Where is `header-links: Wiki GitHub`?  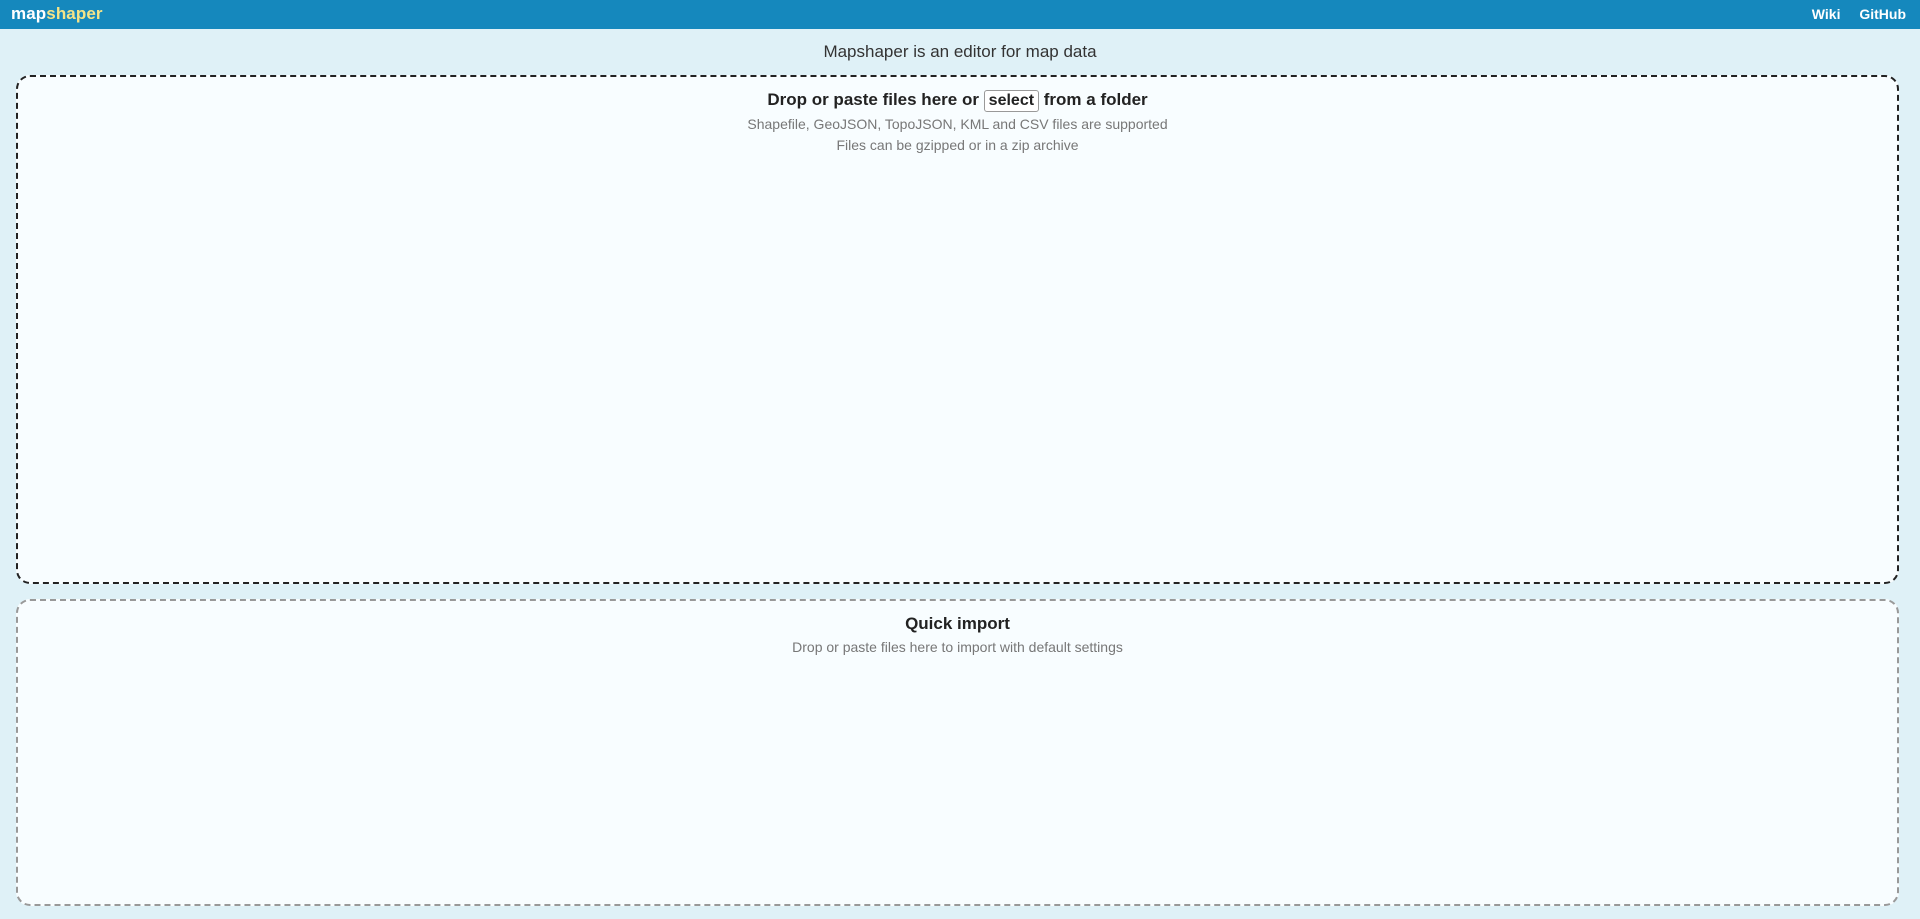
header-links: Wiki GitHub is located at coordinates (1851, 14).